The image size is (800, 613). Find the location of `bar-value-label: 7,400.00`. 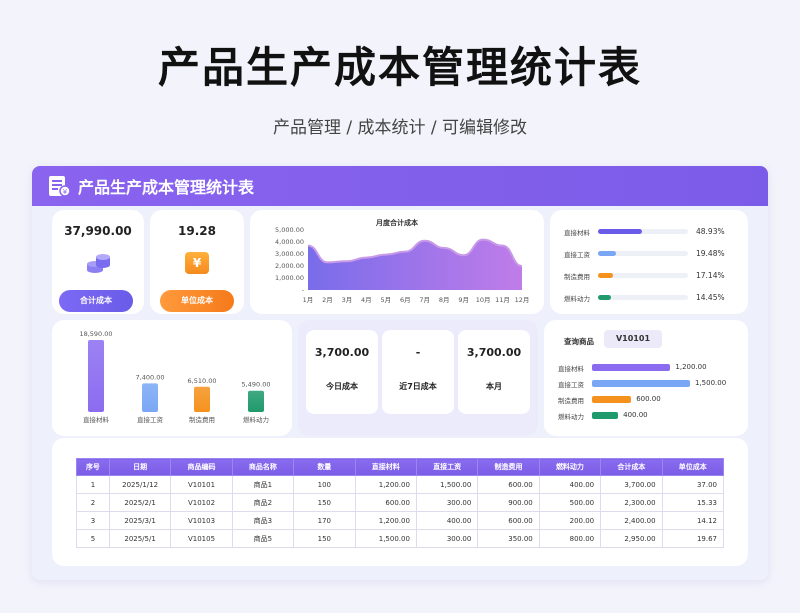

bar-value-label: 7,400.00 is located at coordinates (150, 377).